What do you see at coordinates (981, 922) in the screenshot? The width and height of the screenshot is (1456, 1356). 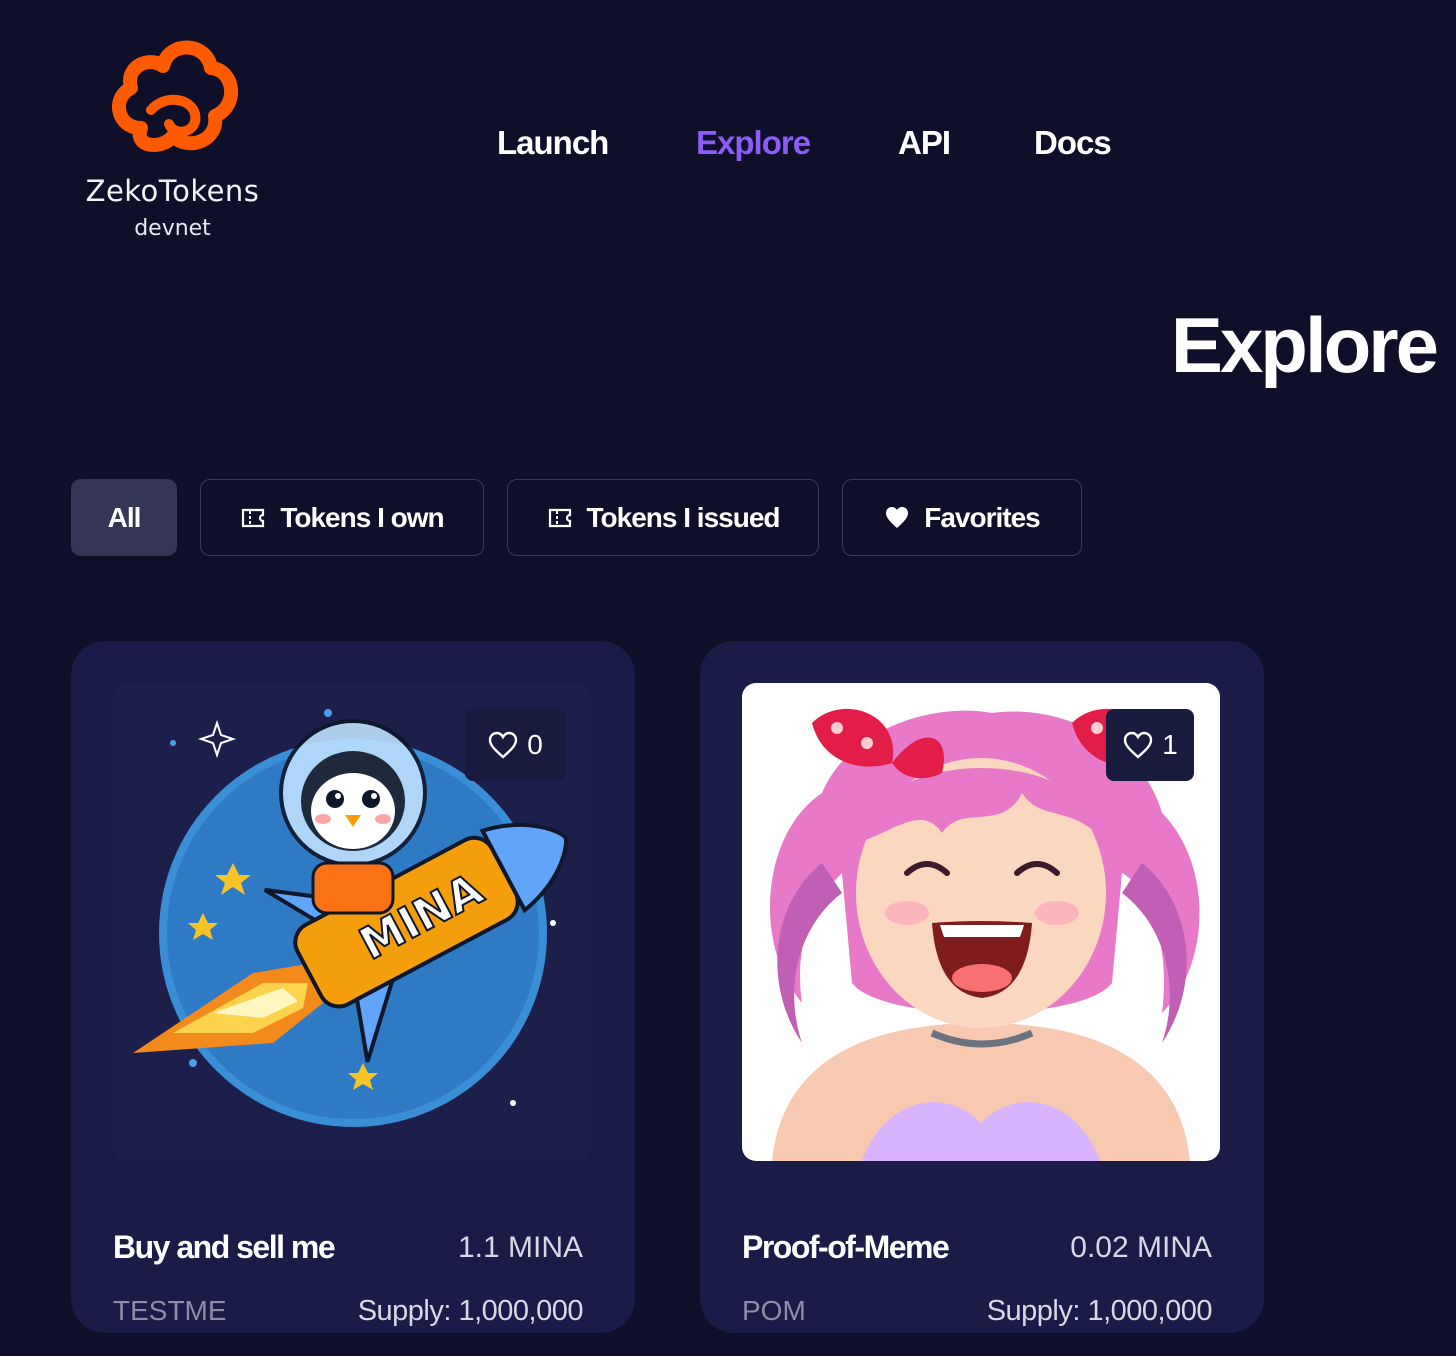 I see `token-image-anime-girl: 1` at bounding box center [981, 922].